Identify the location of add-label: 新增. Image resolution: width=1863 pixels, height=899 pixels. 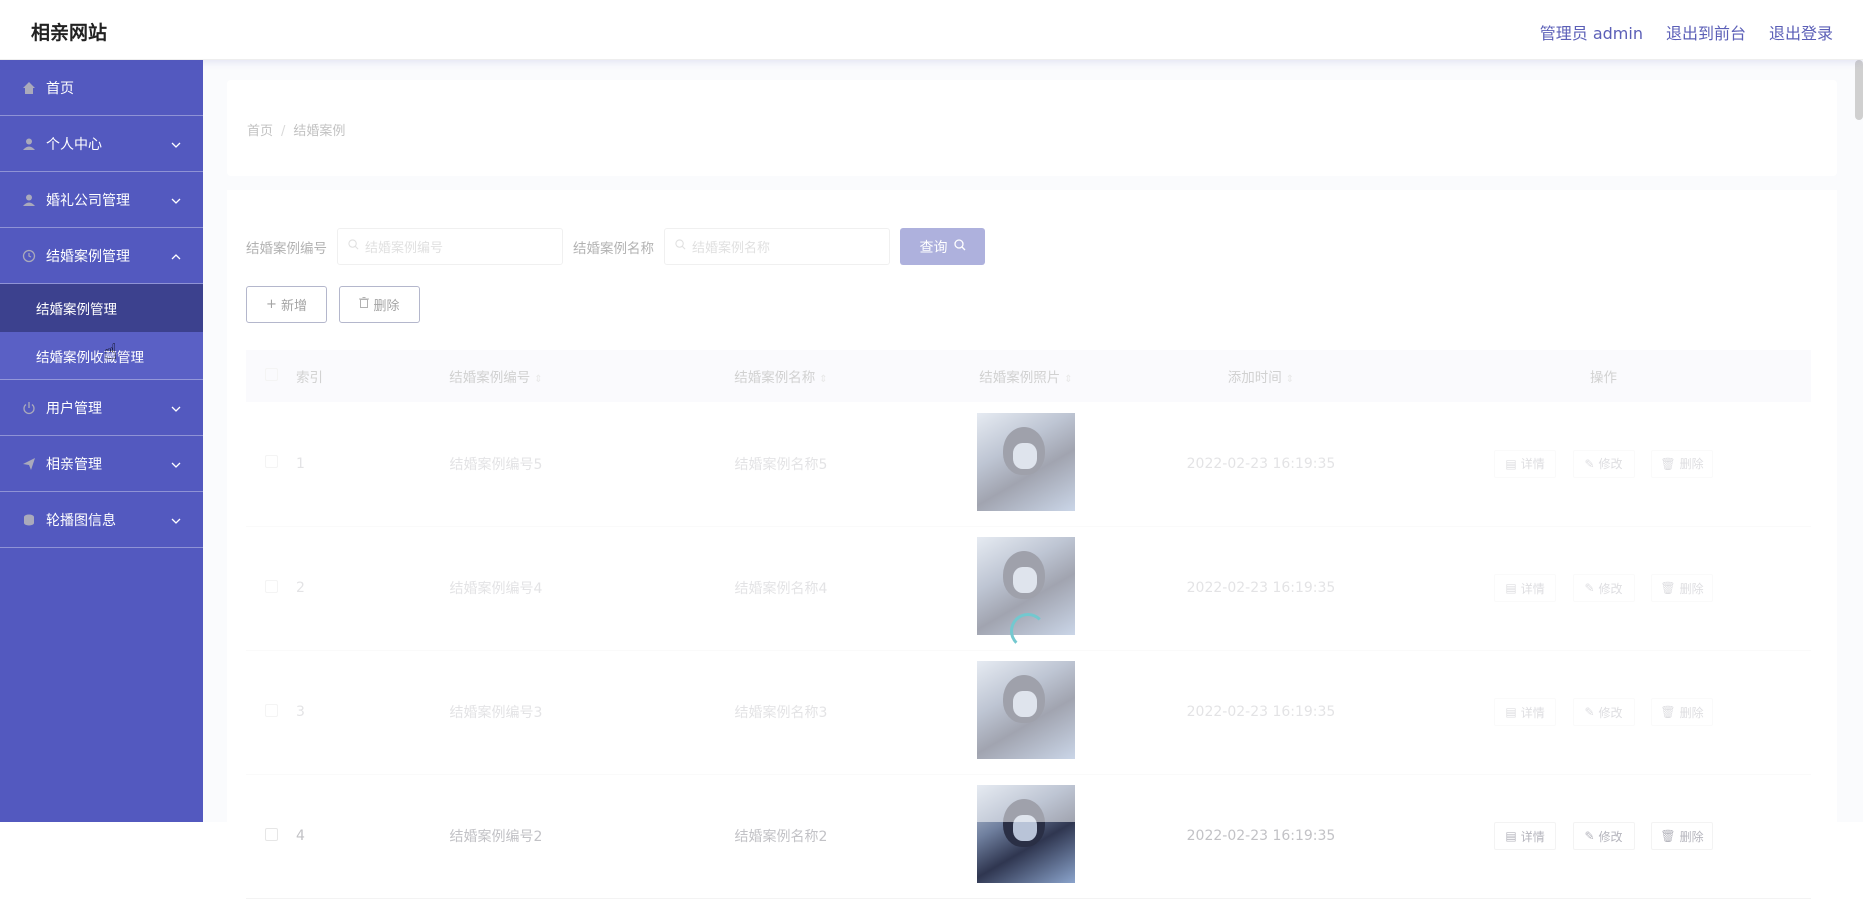
(293, 306).